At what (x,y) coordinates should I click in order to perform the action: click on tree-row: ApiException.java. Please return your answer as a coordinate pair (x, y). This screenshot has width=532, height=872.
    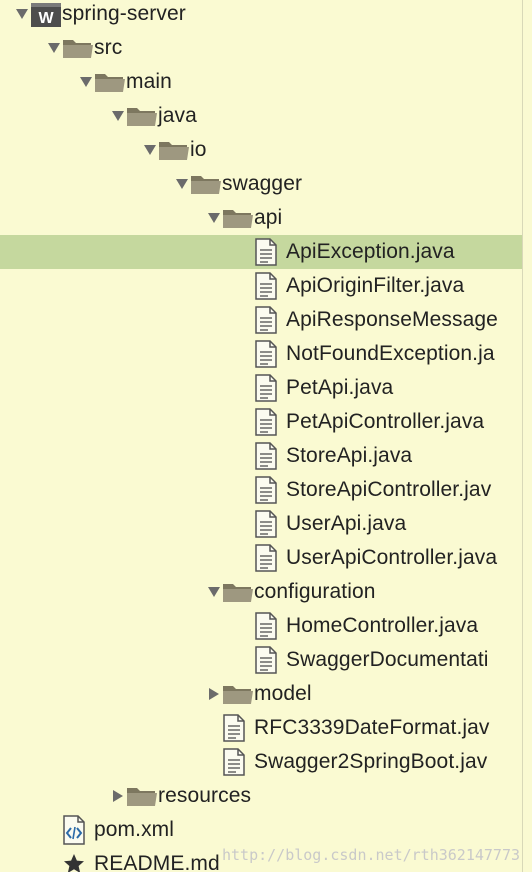
    Looking at the image, I should click on (261, 252).